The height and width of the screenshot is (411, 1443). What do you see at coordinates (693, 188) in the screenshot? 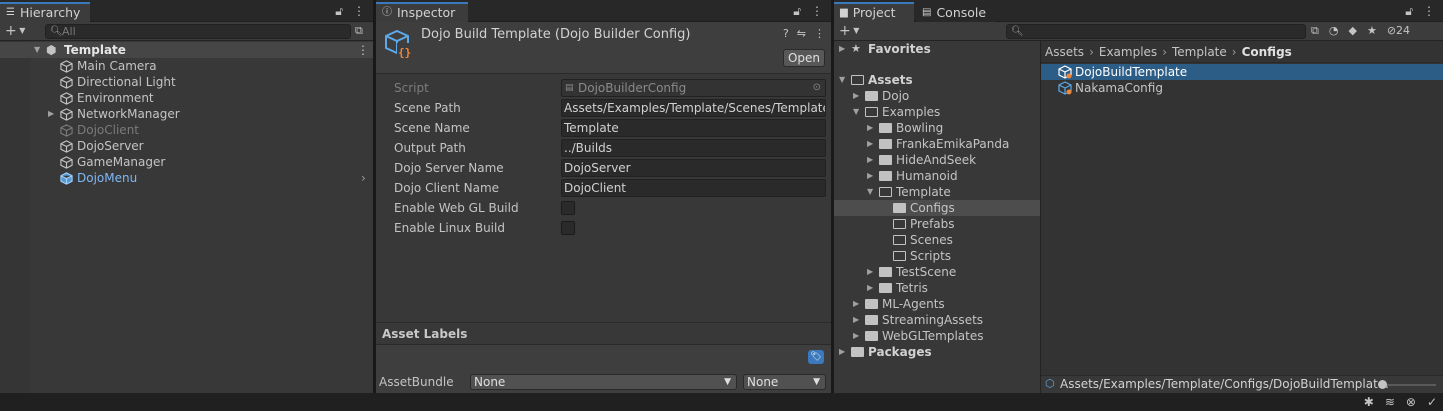
I see `property-text-field: DojoClient` at bounding box center [693, 188].